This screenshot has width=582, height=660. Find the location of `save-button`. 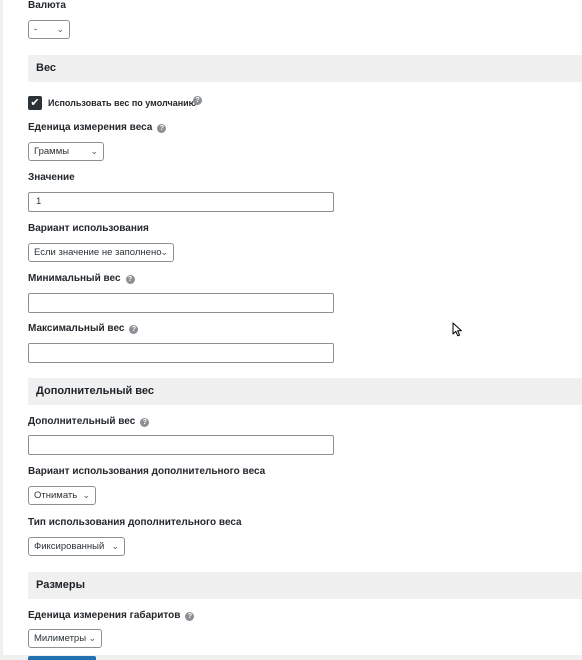

save-button is located at coordinates (62, 658).